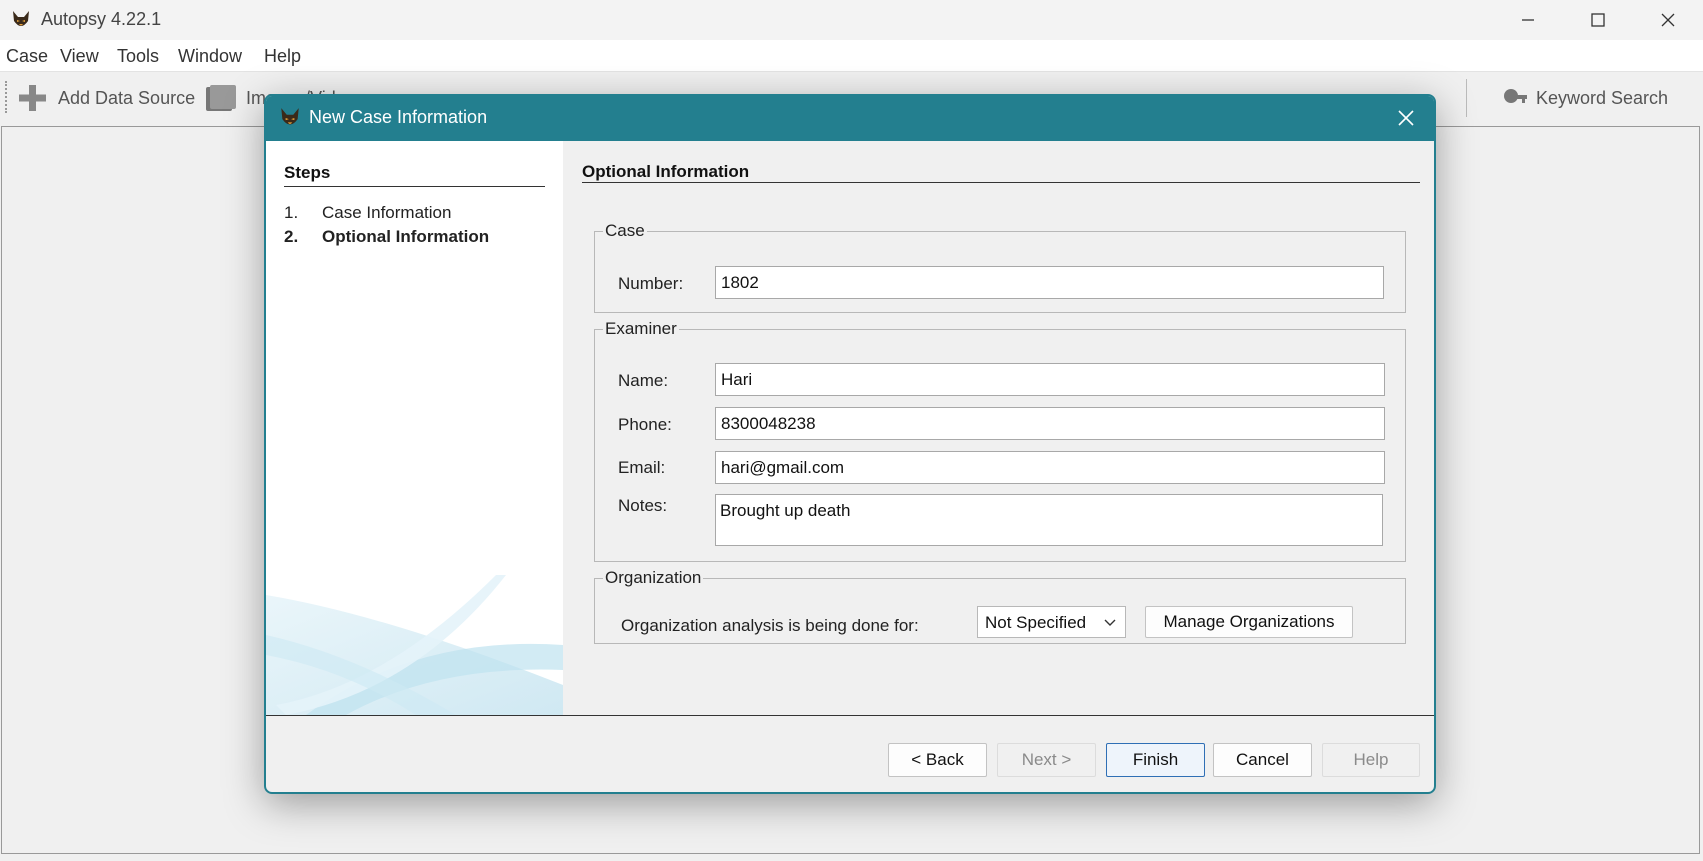 This screenshot has height=861, width=1703. What do you see at coordinates (291, 212) in the screenshot?
I see `step-number: 1.` at bounding box center [291, 212].